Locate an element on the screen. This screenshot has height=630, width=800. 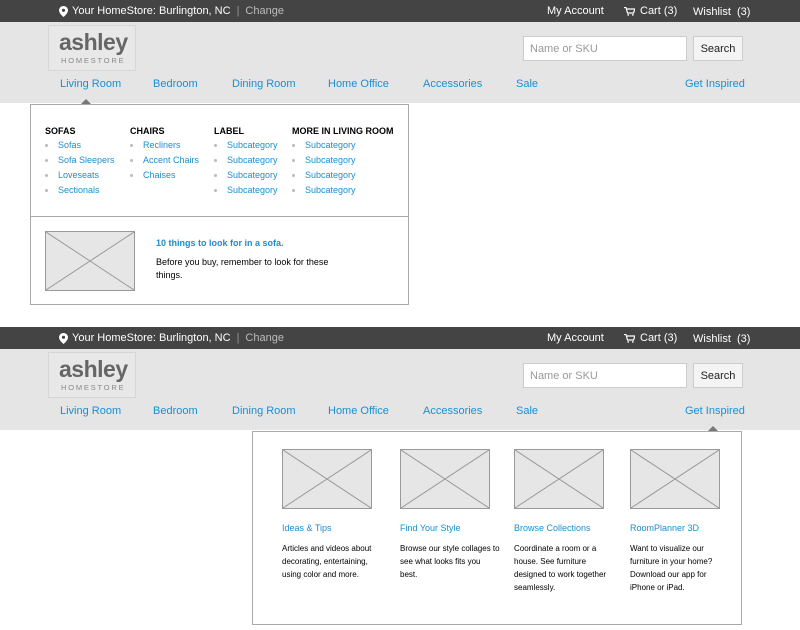
column-heading: MORE IN LIVING ROOM is located at coordinates (343, 131).